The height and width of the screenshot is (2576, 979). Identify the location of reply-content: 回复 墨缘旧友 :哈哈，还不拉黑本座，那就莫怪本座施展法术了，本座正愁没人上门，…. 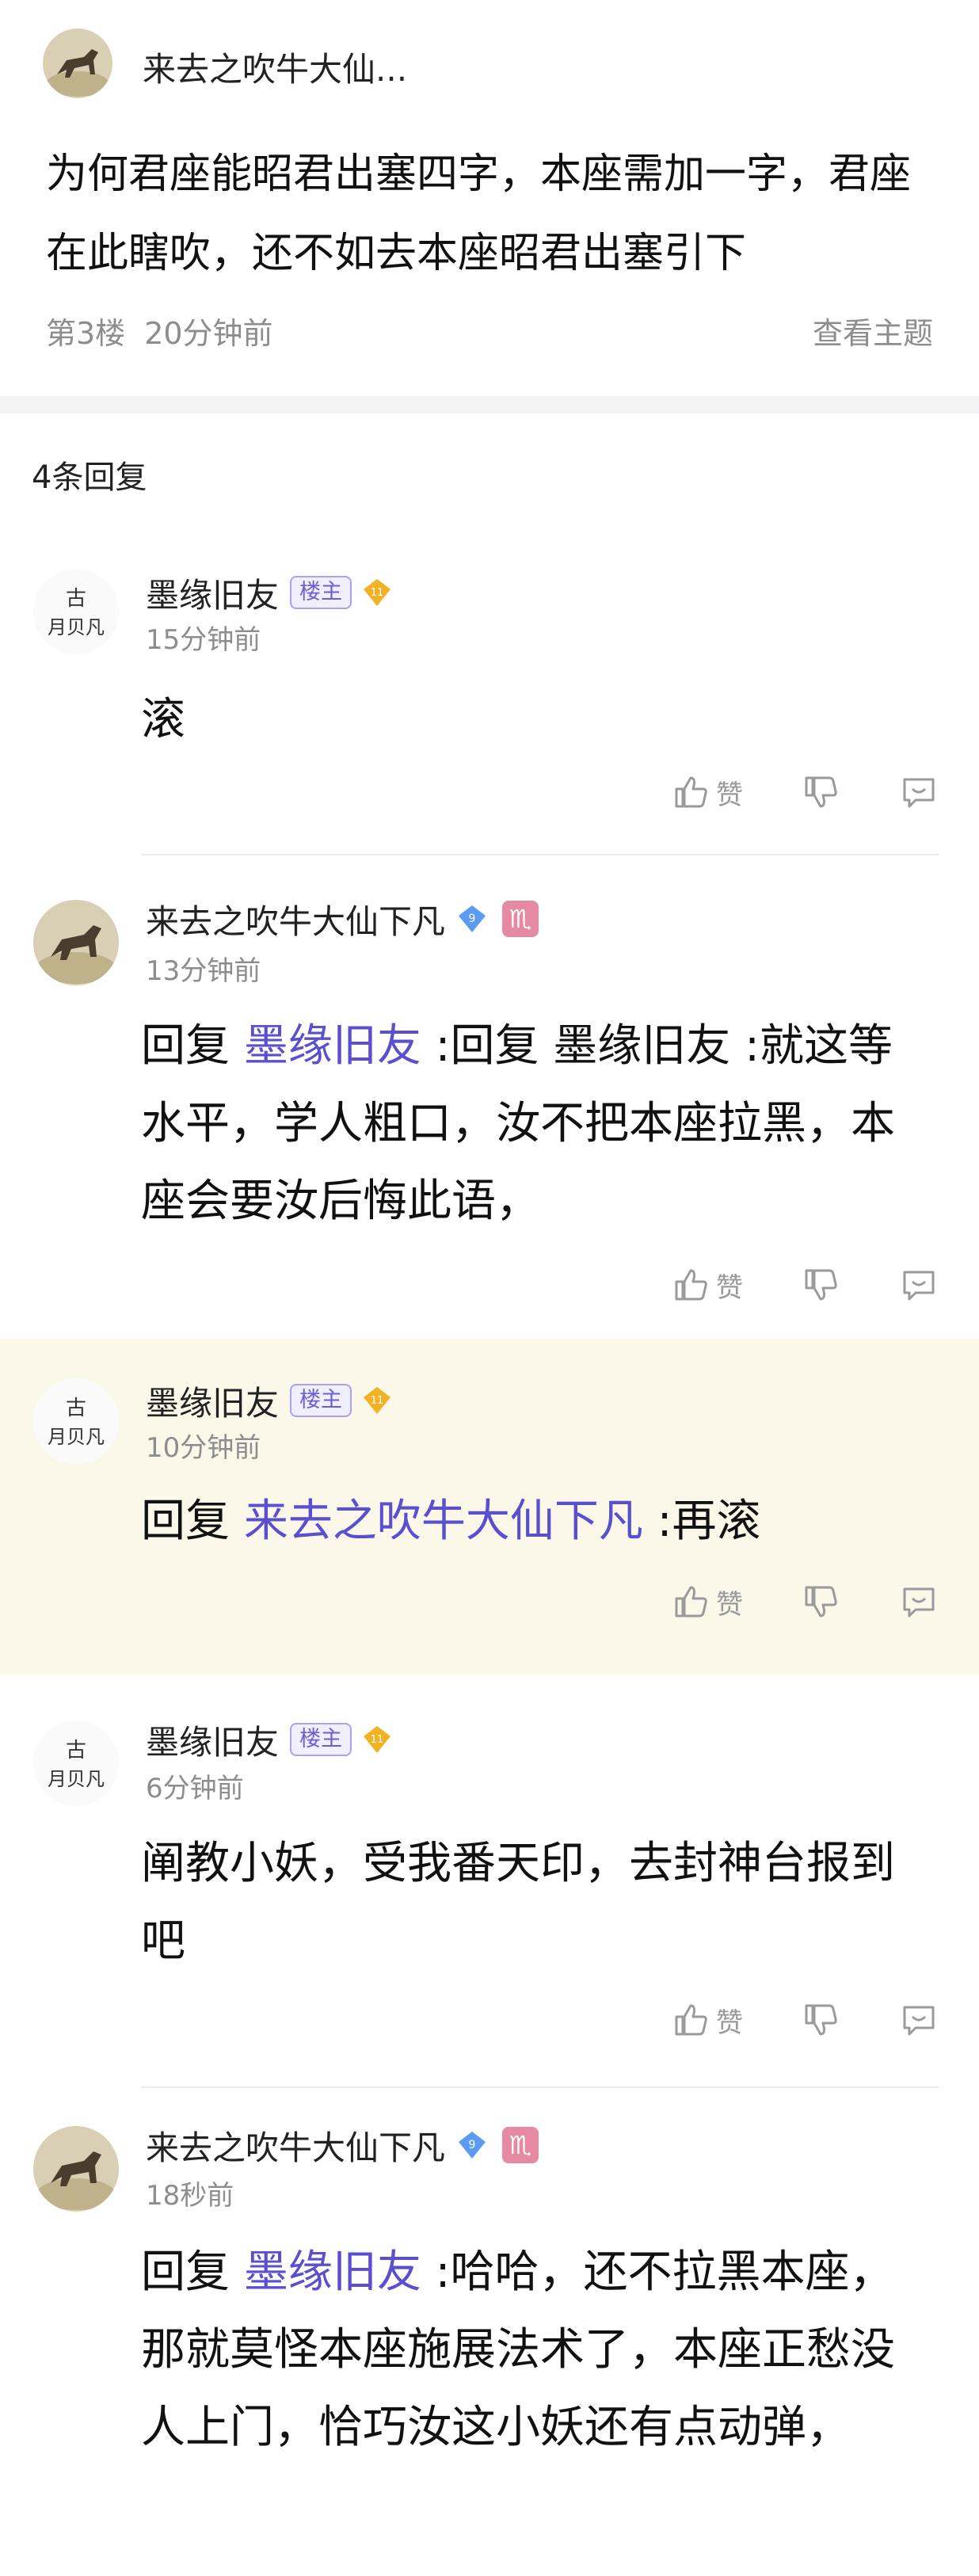
(537, 2350).